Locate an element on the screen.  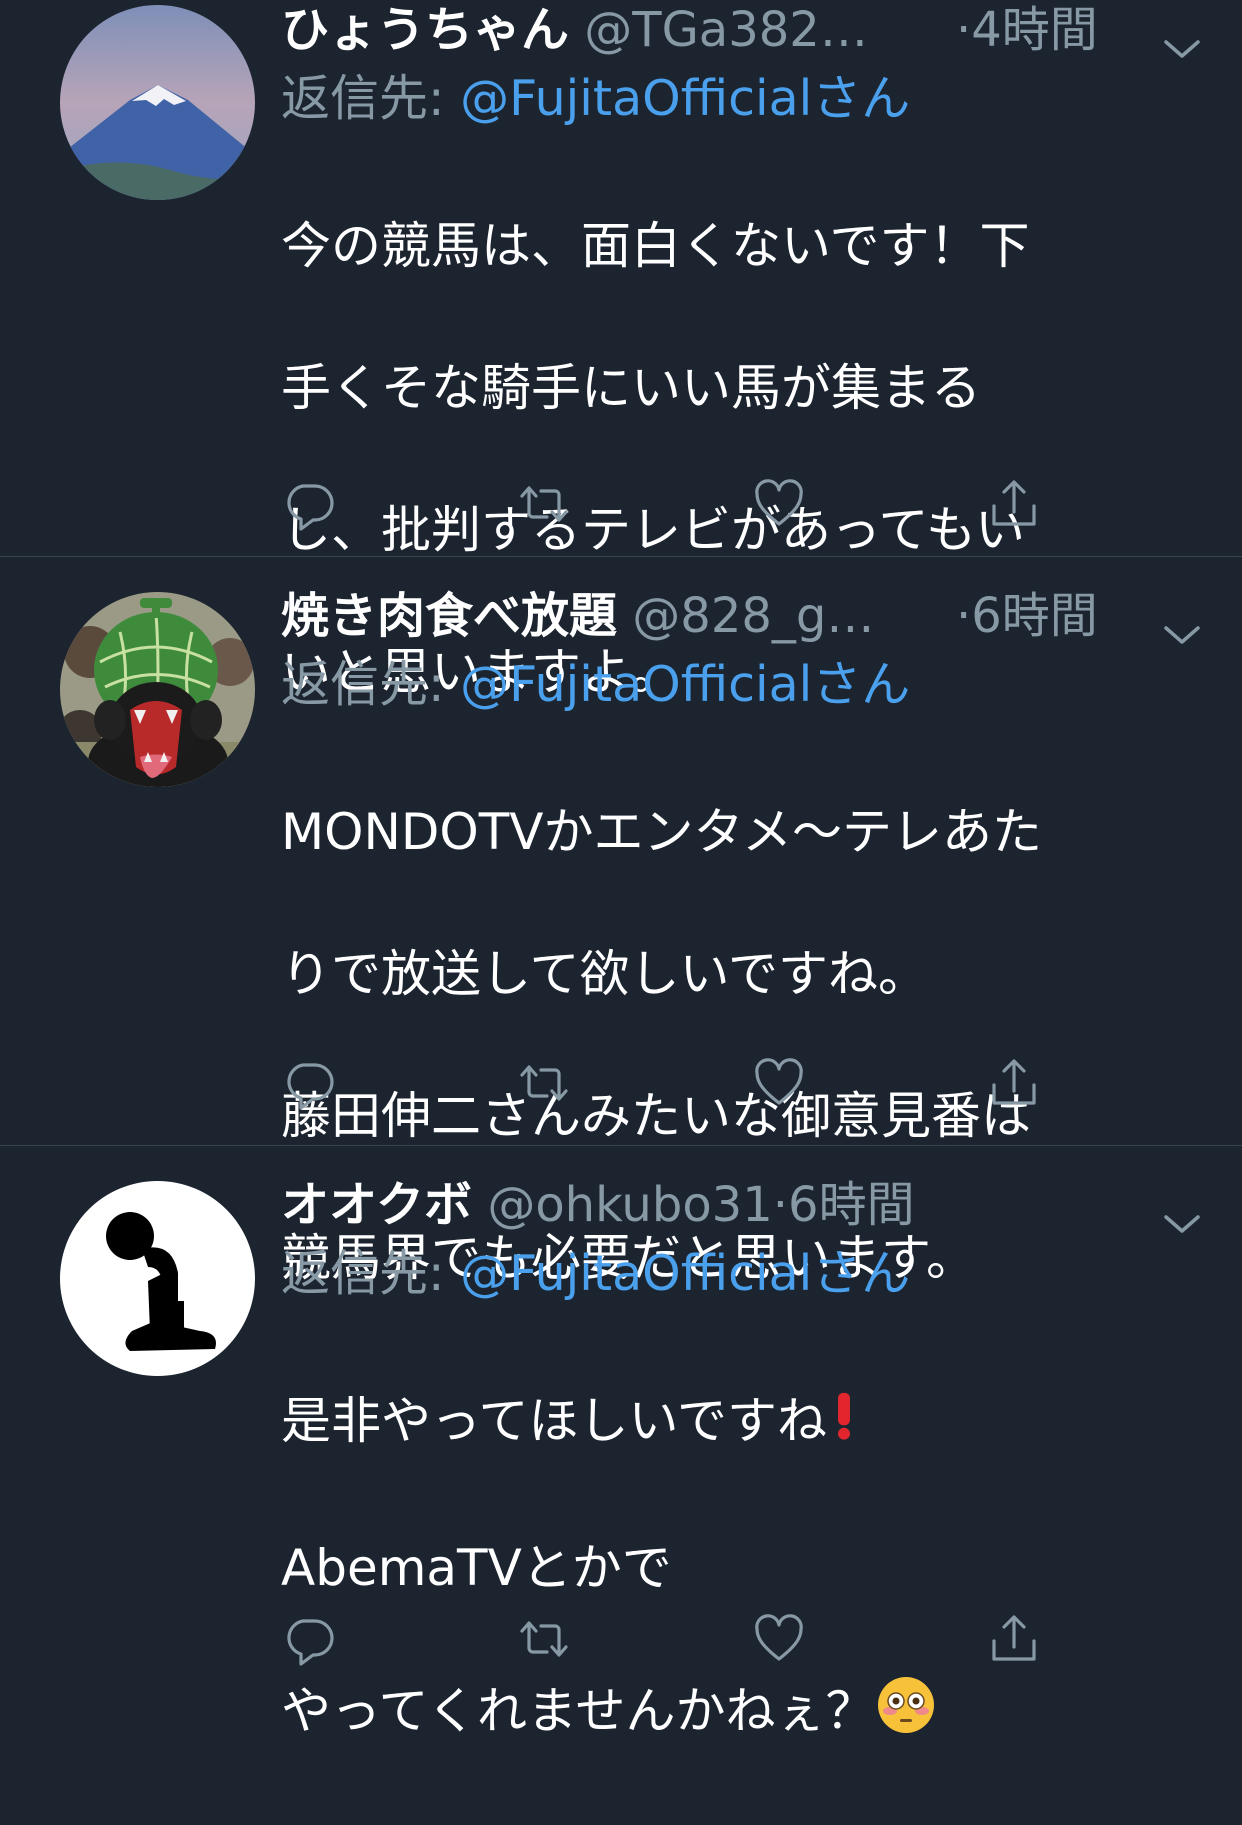
display-name: ひょうちゃん is located at coordinates (425, 30).